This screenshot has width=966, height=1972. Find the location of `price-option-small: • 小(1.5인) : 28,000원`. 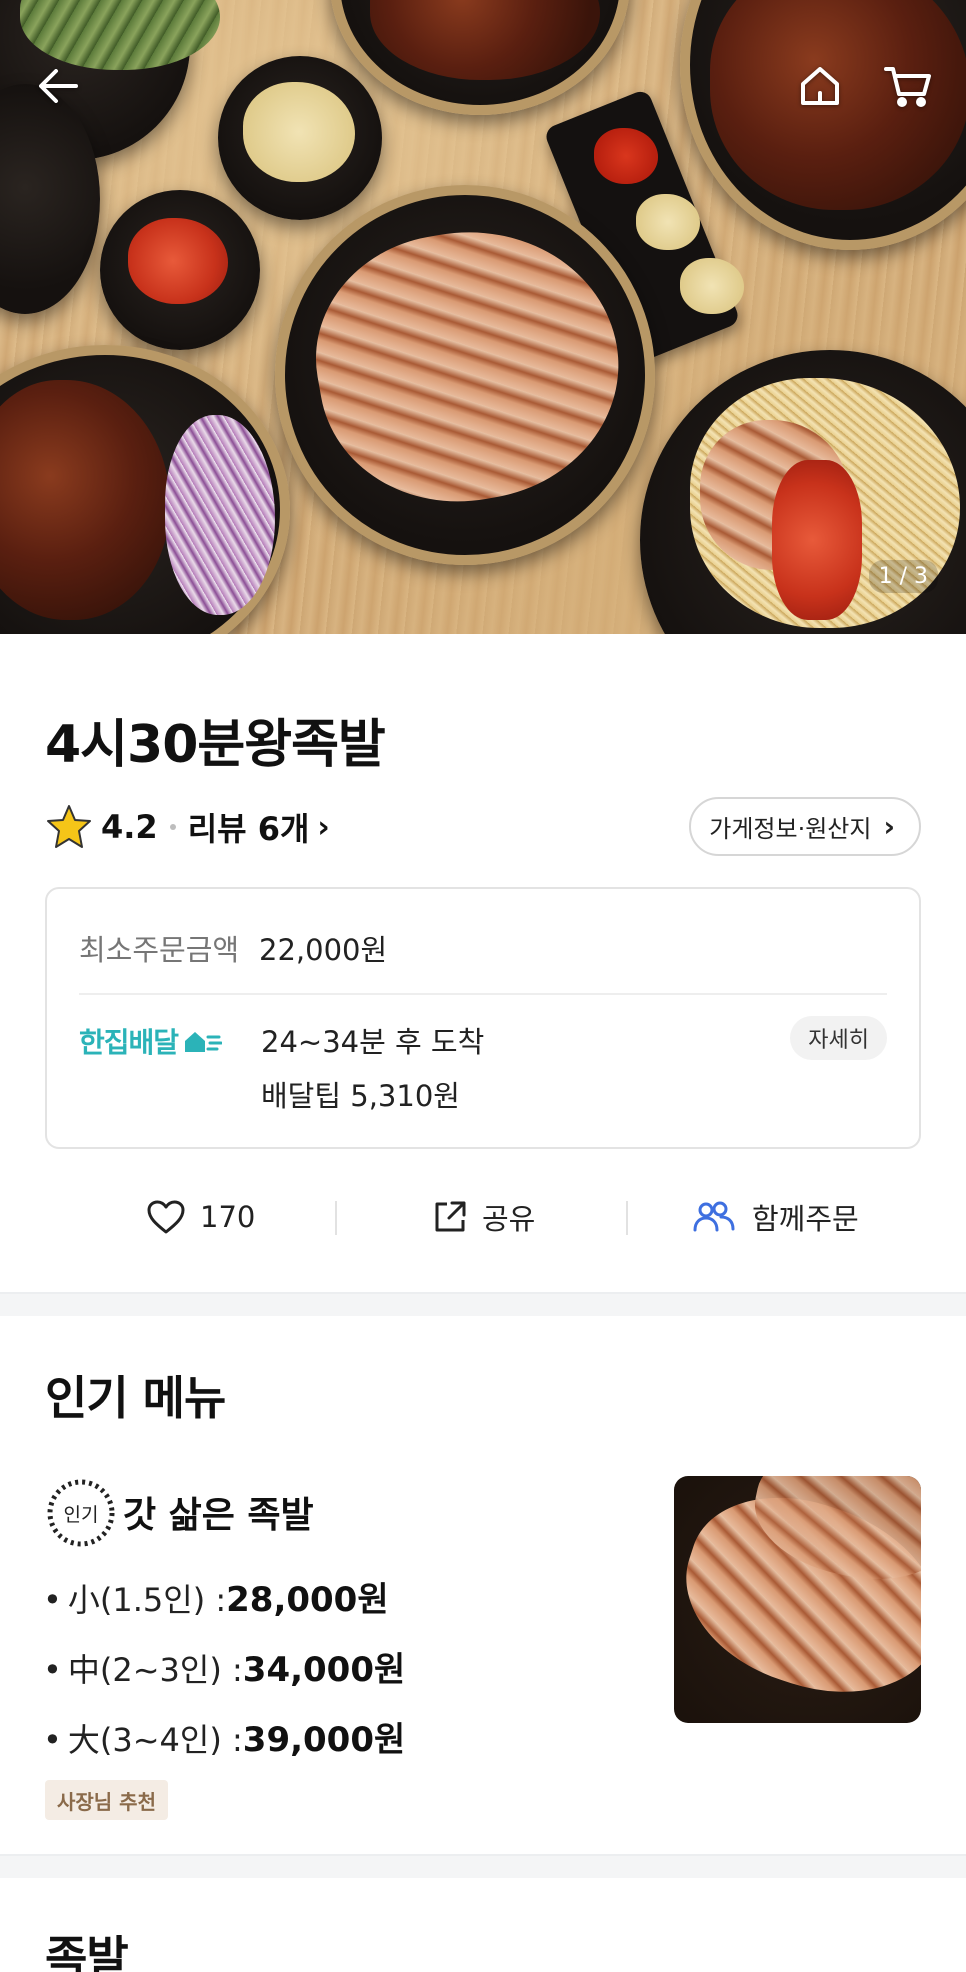

price-option-small: • 小(1.5인) : 28,000원 is located at coordinates (216, 1596).